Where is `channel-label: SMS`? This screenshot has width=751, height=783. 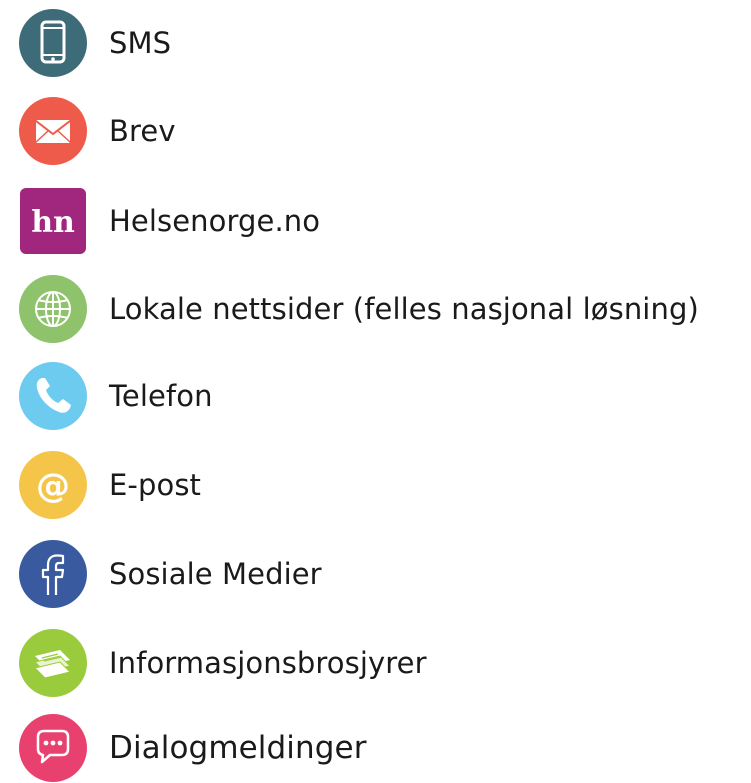
channel-label: SMS is located at coordinates (140, 42).